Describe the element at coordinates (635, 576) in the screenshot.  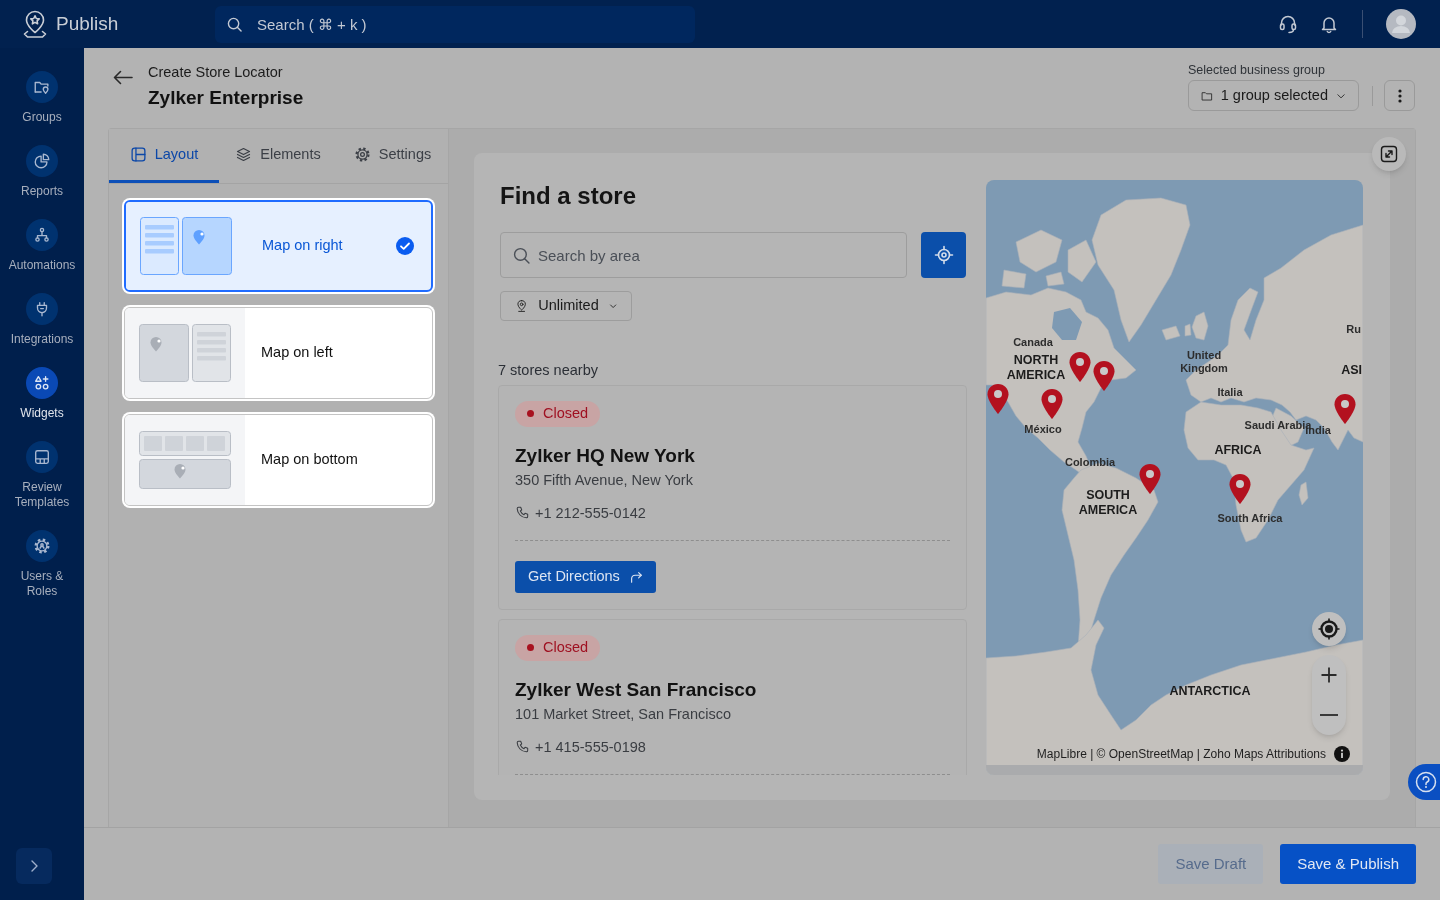
I see `curved-arrow-icon` at that location.